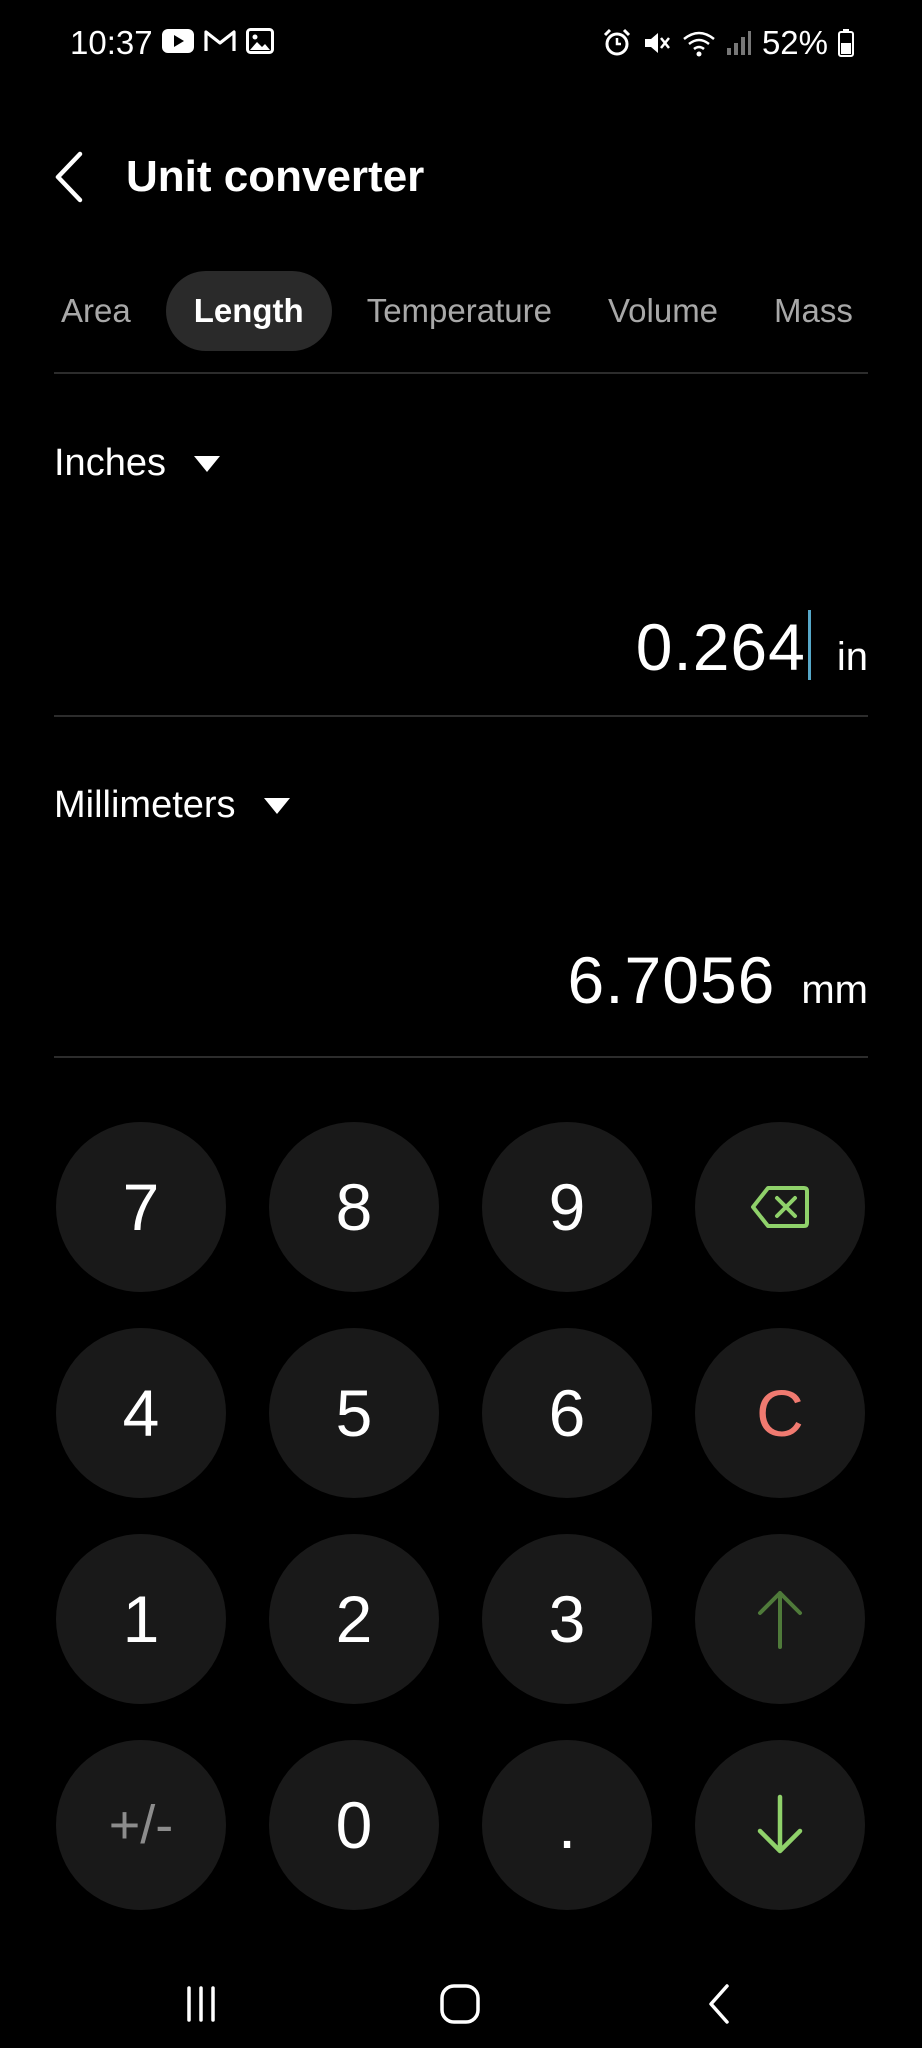 The height and width of the screenshot is (2048, 922). I want to click on from-unit-dropdown: Inches, so click(137, 463).